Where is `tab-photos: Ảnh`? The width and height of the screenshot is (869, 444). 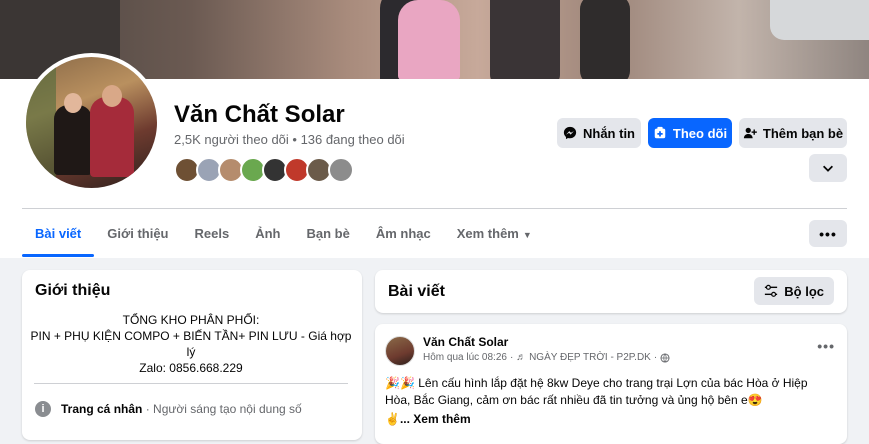
tab-photos: Ảnh is located at coordinates (267, 236).